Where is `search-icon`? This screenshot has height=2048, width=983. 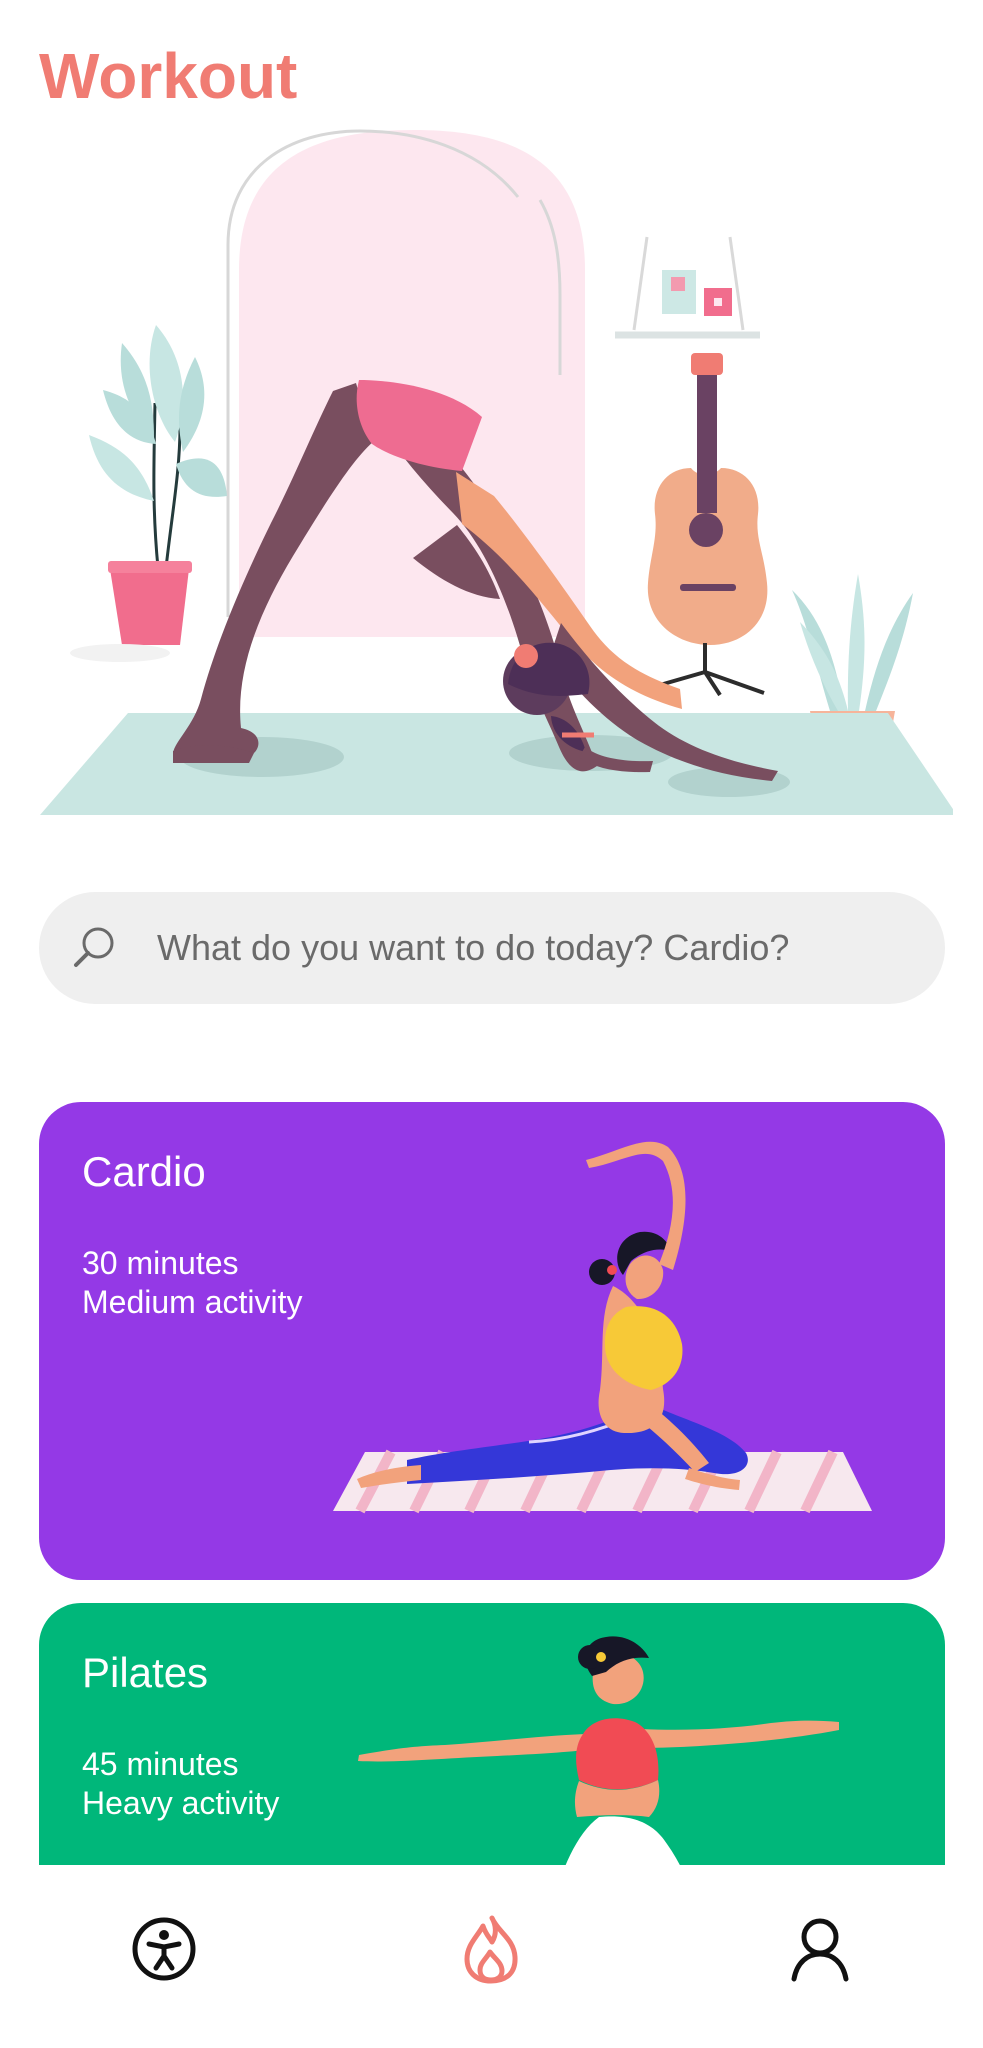
search-icon is located at coordinates (95, 948).